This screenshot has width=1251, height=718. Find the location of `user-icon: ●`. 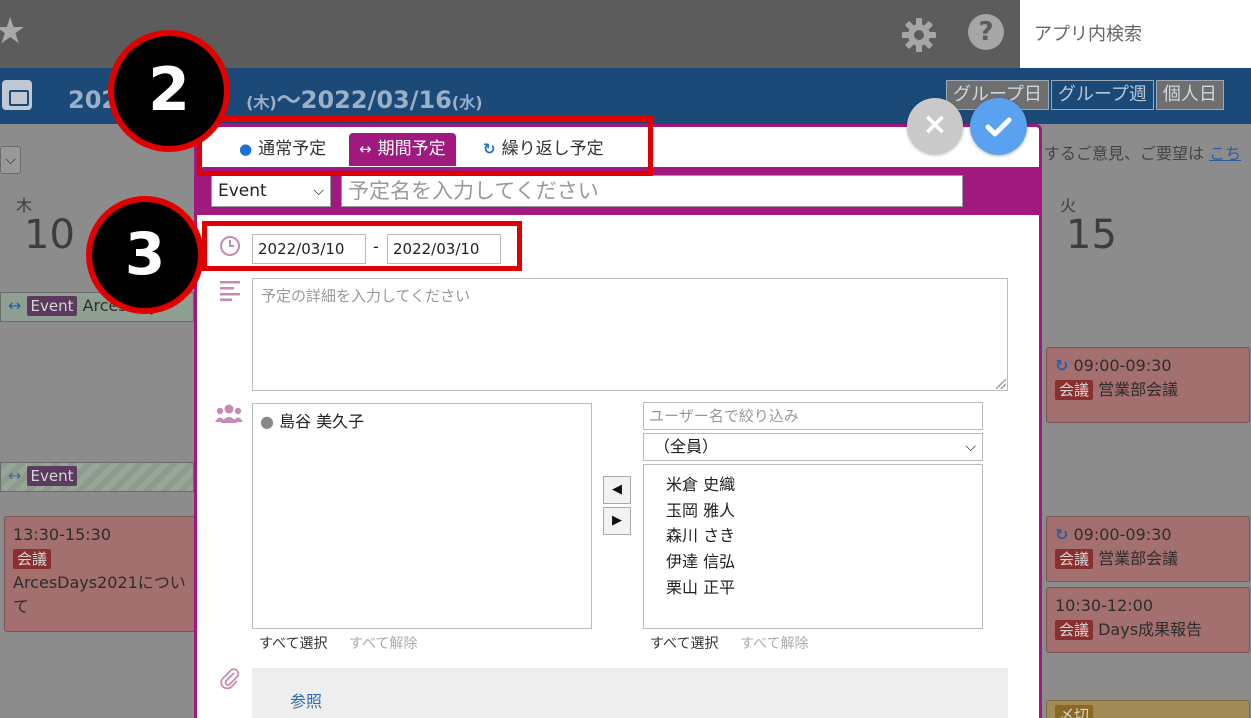

user-icon: ● is located at coordinates (267, 421).